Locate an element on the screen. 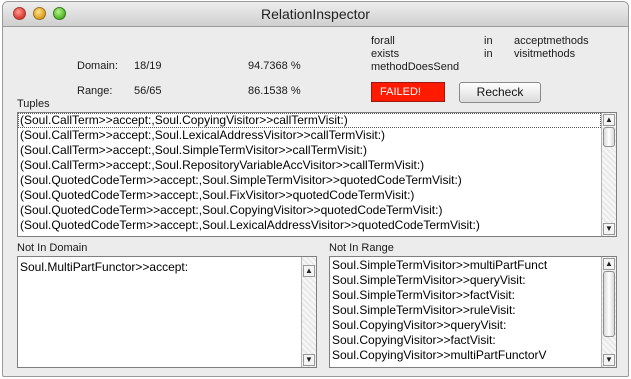  list-item: Soul.CopyingVisitor>>multiPartFunctorV is located at coordinates (465, 355).